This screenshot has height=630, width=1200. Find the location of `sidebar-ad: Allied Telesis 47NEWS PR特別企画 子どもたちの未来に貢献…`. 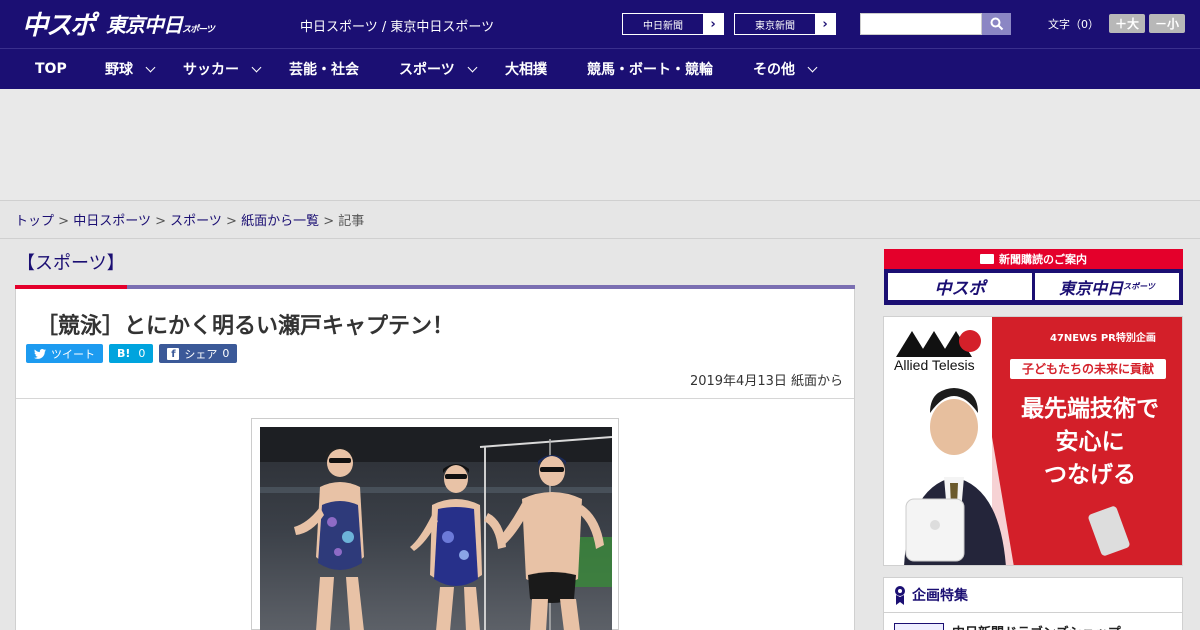

sidebar-ad: Allied Telesis 47NEWS PR特別企画 子どもたちの未来に貢献… is located at coordinates (1033, 441).